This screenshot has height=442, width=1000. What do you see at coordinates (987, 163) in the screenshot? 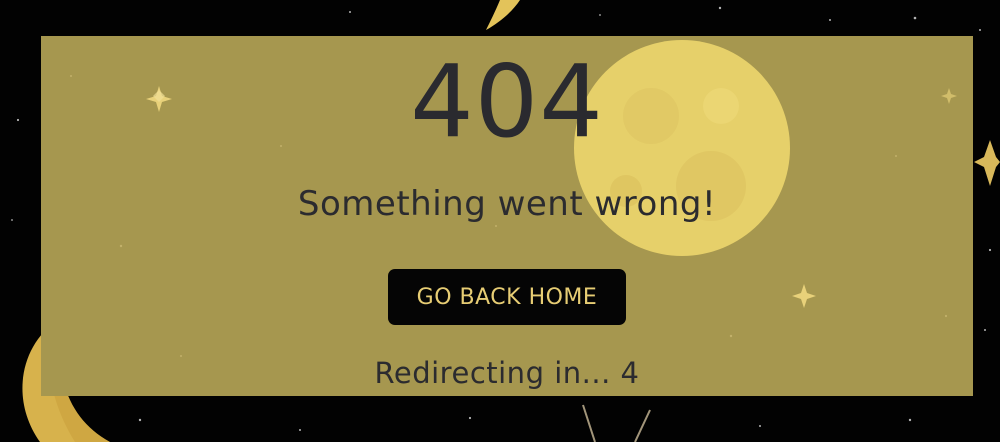
I see `sparkle-star-icon` at bounding box center [987, 163].